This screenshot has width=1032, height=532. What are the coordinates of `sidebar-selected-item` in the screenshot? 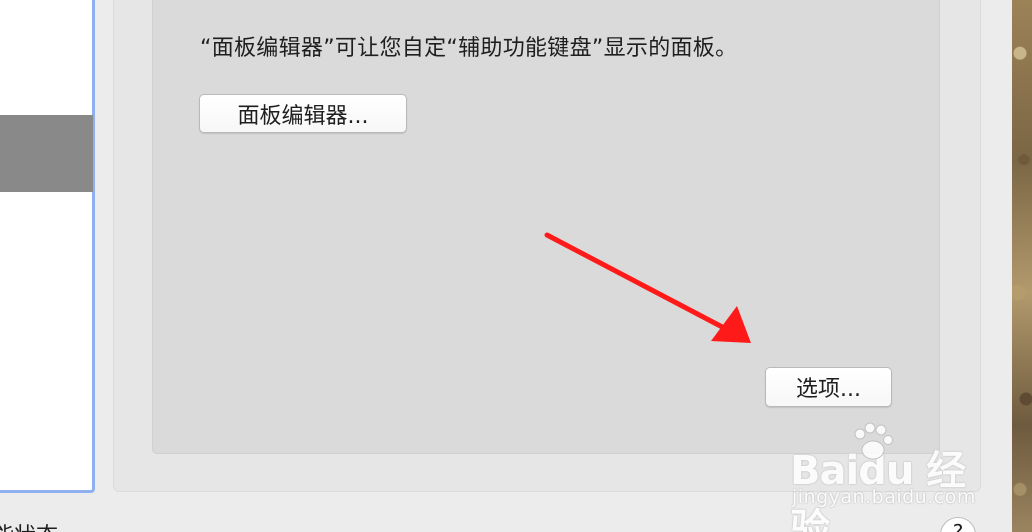 It's located at (46, 153).